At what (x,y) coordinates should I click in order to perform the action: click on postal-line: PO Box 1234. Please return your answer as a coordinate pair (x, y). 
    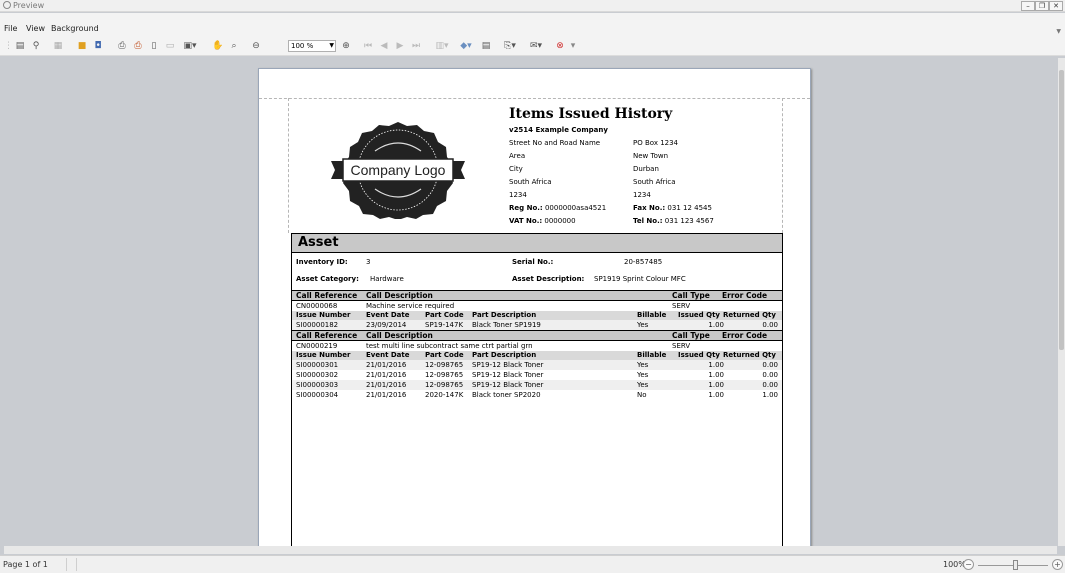
    Looking at the image, I should click on (656, 143).